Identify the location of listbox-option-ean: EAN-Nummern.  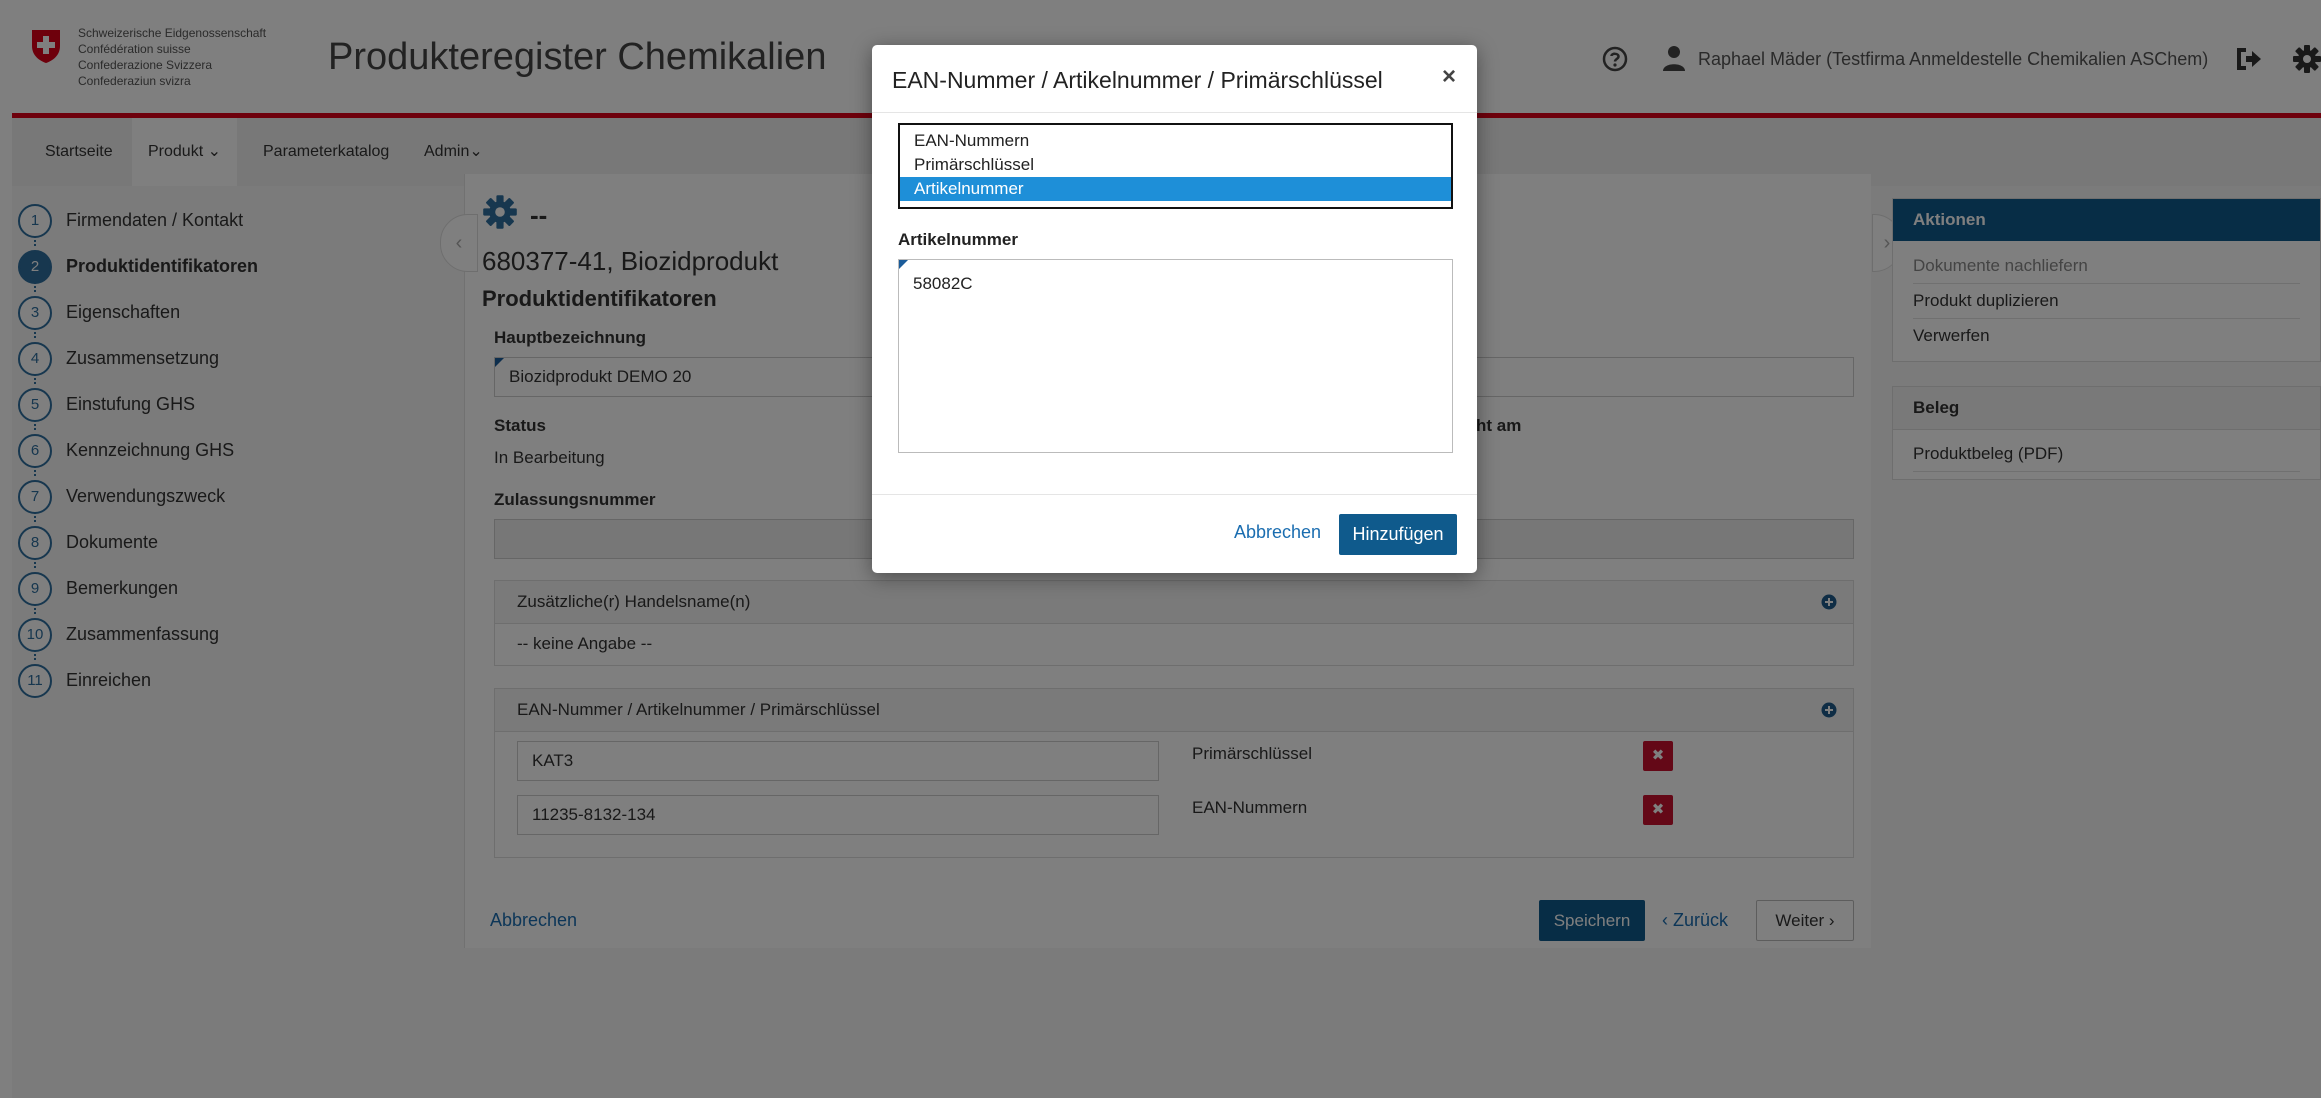
(1175, 141).